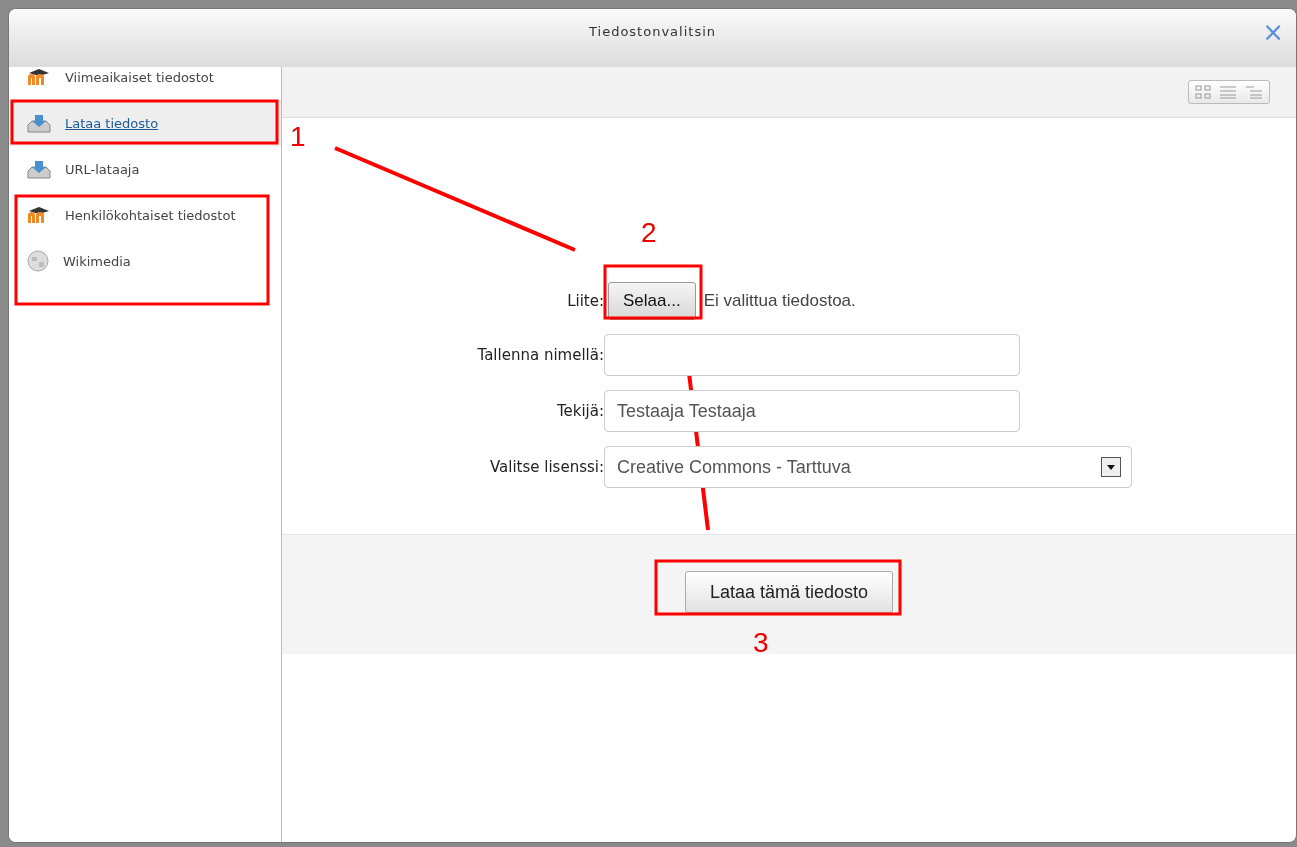 This screenshot has width=1297, height=847. Describe the element at coordinates (145, 169) in the screenshot. I see `sidebar-item: URL-lataaja` at that location.